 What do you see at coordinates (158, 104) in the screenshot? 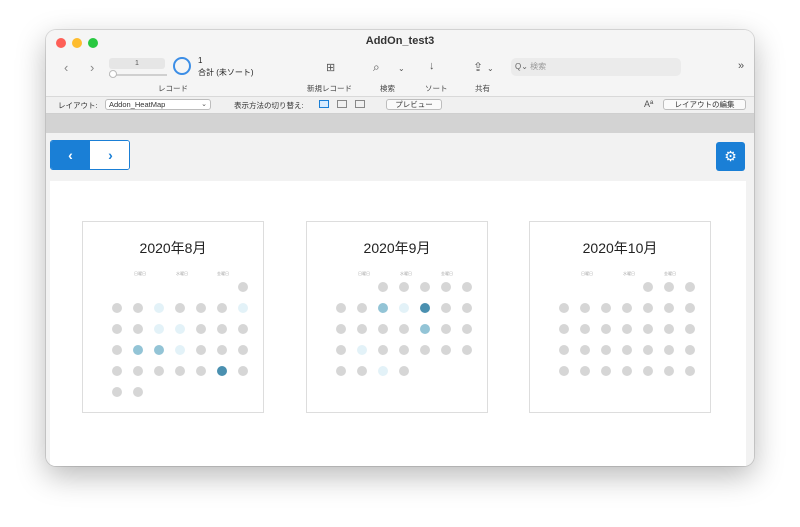
I see `layout-select: Addon_HeatMap ⌄` at bounding box center [158, 104].